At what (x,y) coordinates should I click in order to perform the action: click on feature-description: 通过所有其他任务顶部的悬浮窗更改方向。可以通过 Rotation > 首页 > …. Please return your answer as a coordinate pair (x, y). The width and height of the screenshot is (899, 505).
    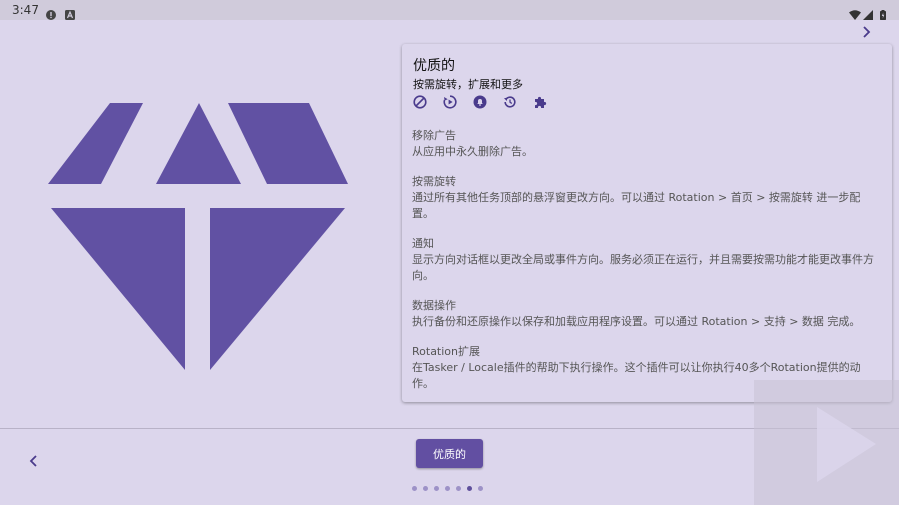
    Looking at the image, I should click on (636, 205).